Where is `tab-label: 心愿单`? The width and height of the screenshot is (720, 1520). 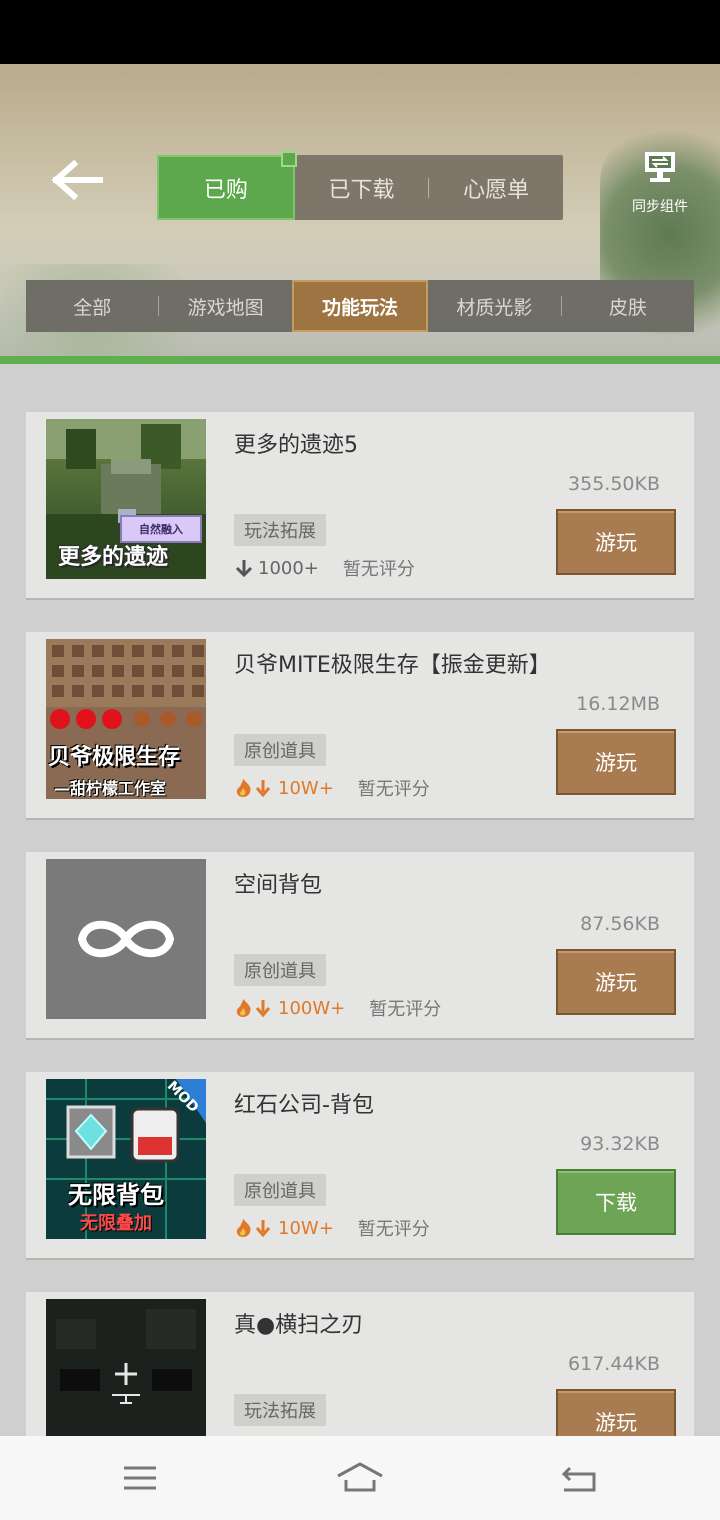
tab-label: 心愿单 is located at coordinates (496, 190).